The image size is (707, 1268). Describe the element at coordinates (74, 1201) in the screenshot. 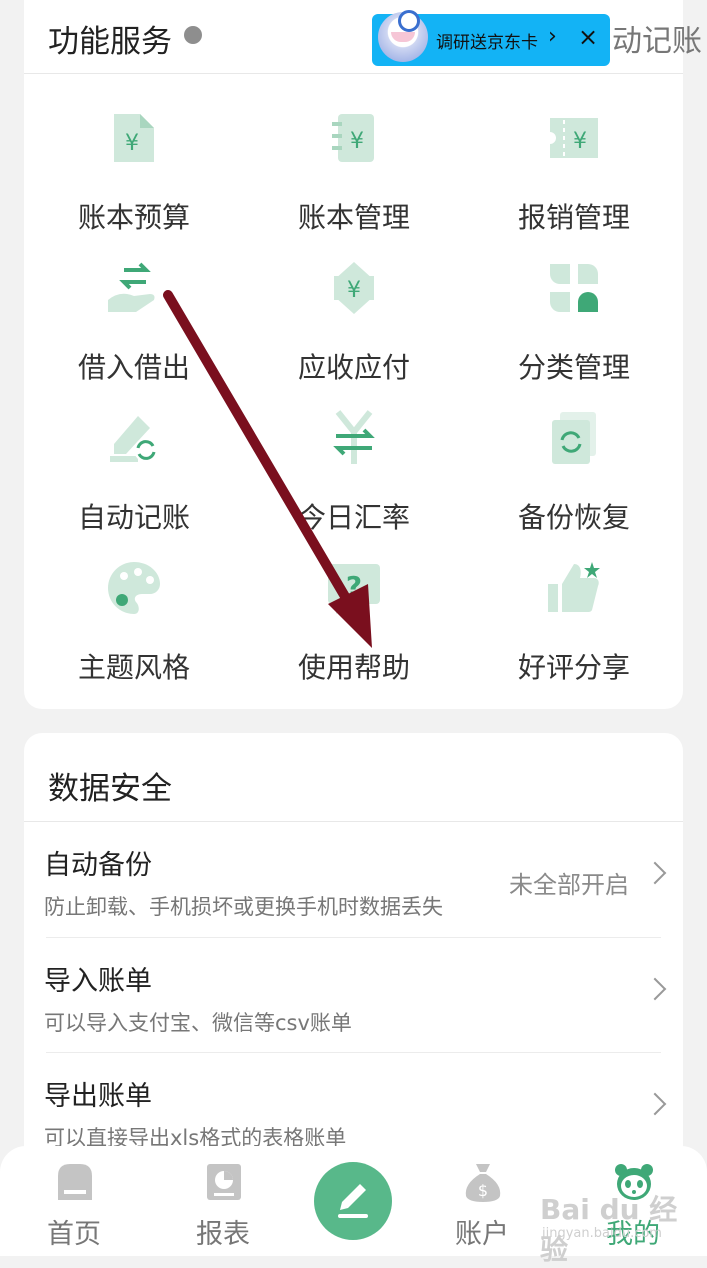

I see `nav-home: 首页` at that location.